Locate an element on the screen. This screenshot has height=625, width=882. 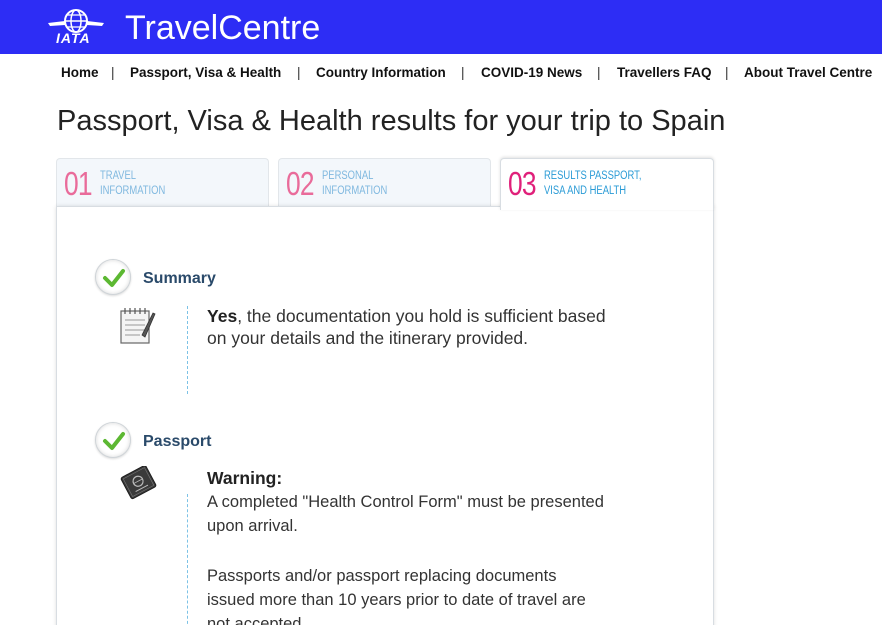
summary-title: Summary is located at coordinates (179, 278).